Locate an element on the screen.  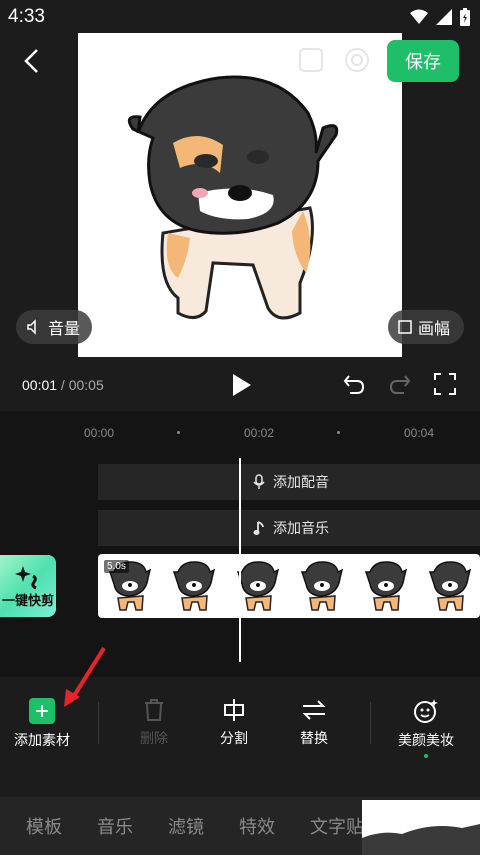
canvas-label: 画幅 is located at coordinates (434, 329).